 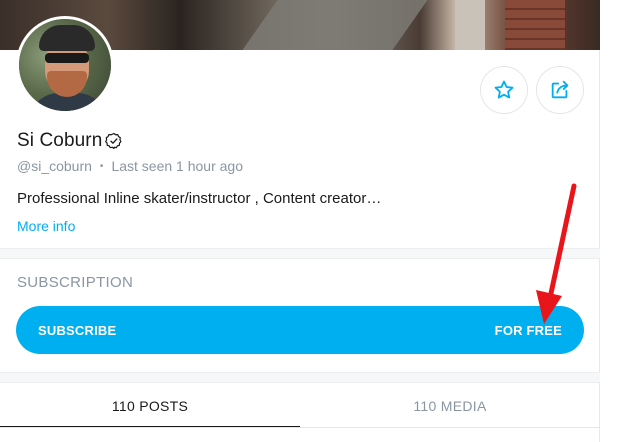 What do you see at coordinates (77, 330) in the screenshot?
I see `subscribe-label: SUBSCRIBE` at bounding box center [77, 330].